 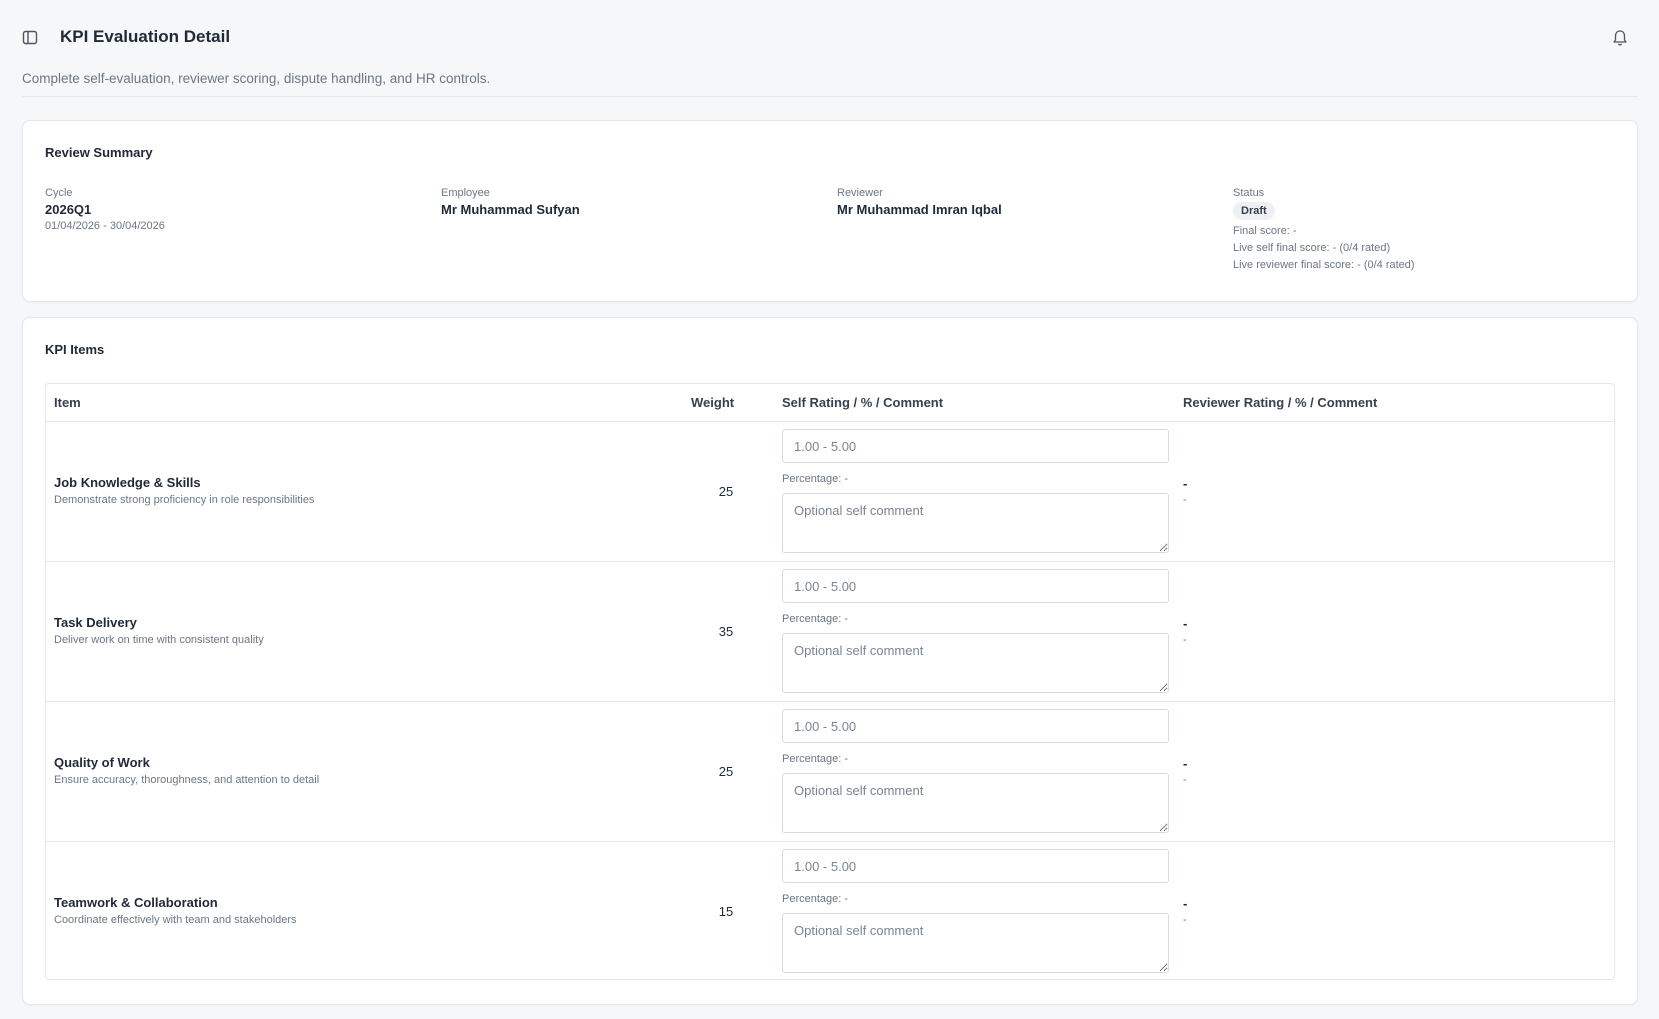 I want to click on cycle-field: Cycle 2026Q1 01/04/2026 - 30/04/2026, so click(x=105, y=209).